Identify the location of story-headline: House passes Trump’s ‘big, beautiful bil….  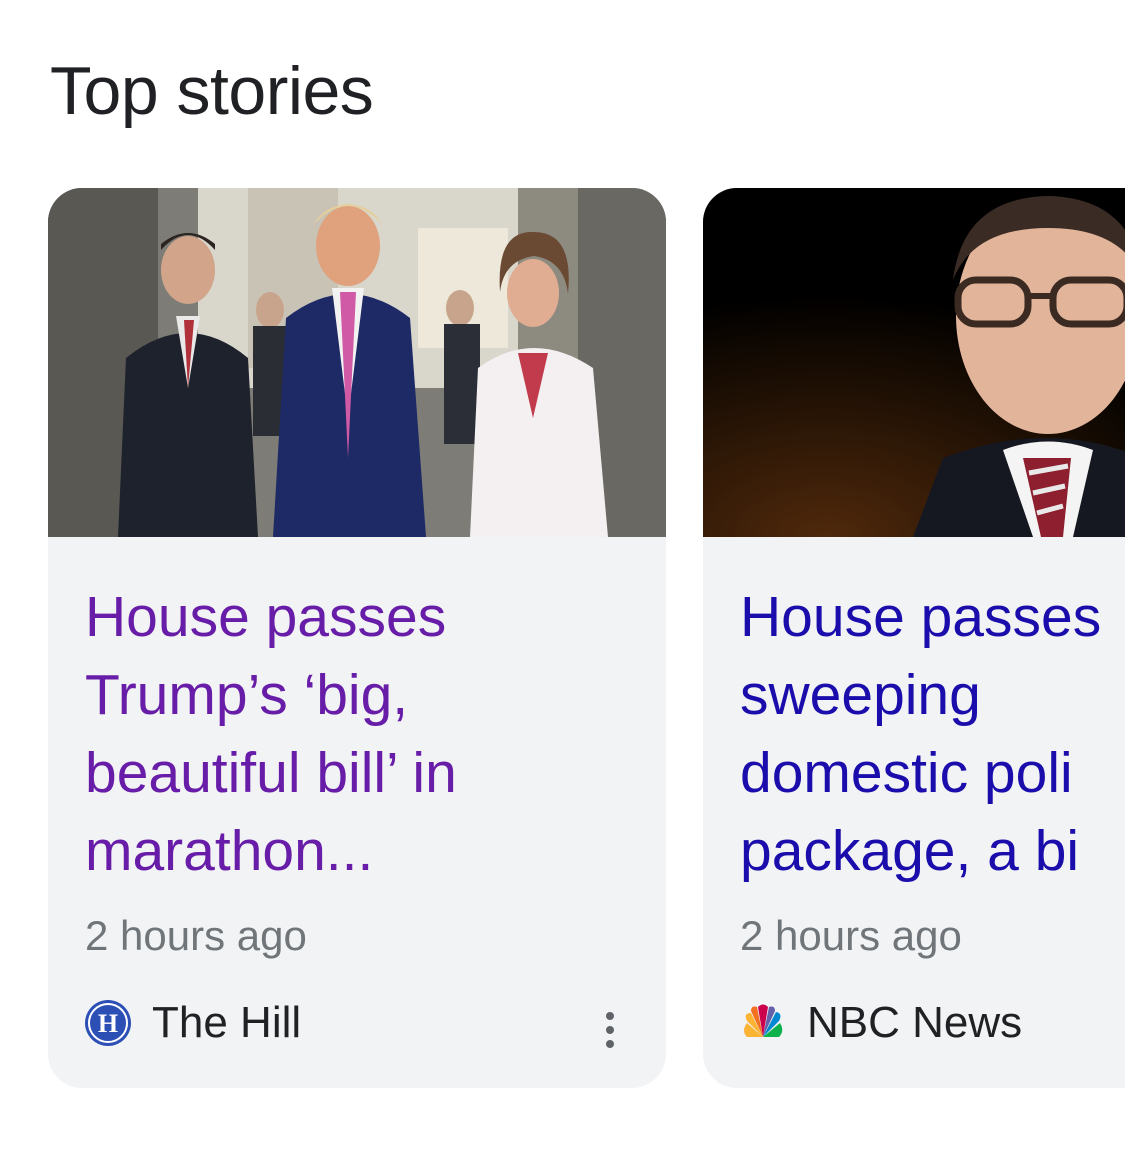
(365, 734).